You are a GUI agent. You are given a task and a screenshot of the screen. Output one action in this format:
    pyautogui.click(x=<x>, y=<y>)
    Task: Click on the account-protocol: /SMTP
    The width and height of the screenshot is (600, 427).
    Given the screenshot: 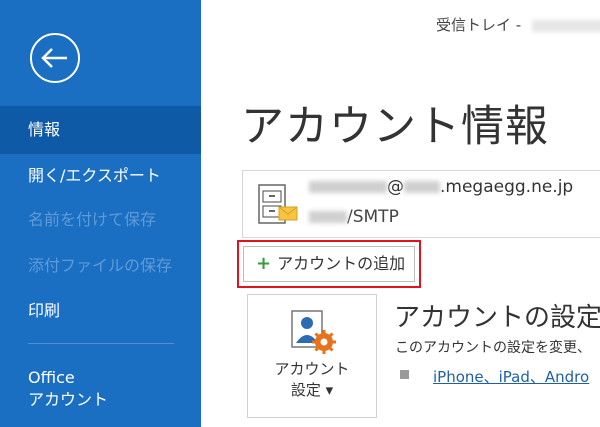 What is the action you would take?
    pyautogui.click(x=354, y=217)
    